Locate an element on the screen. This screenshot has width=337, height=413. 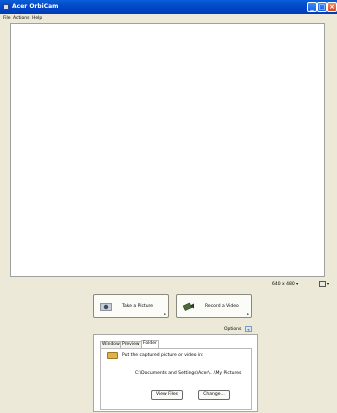
resolution-value: 640 x 480 is located at coordinates (283, 284).